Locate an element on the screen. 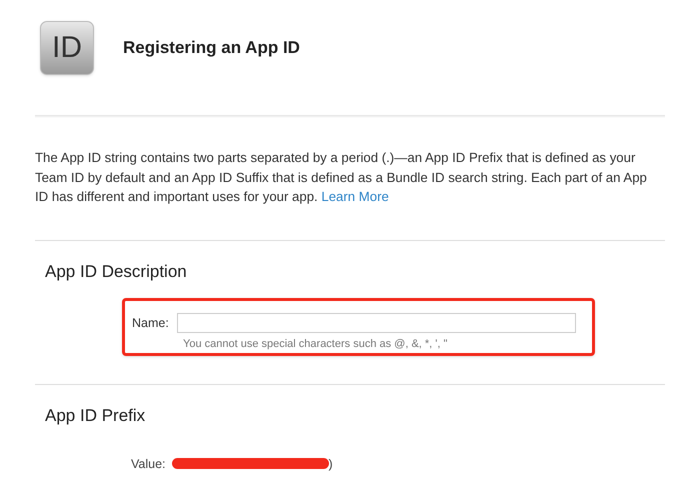  section-heading: App ID Prefix is located at coordinates (95, 416).